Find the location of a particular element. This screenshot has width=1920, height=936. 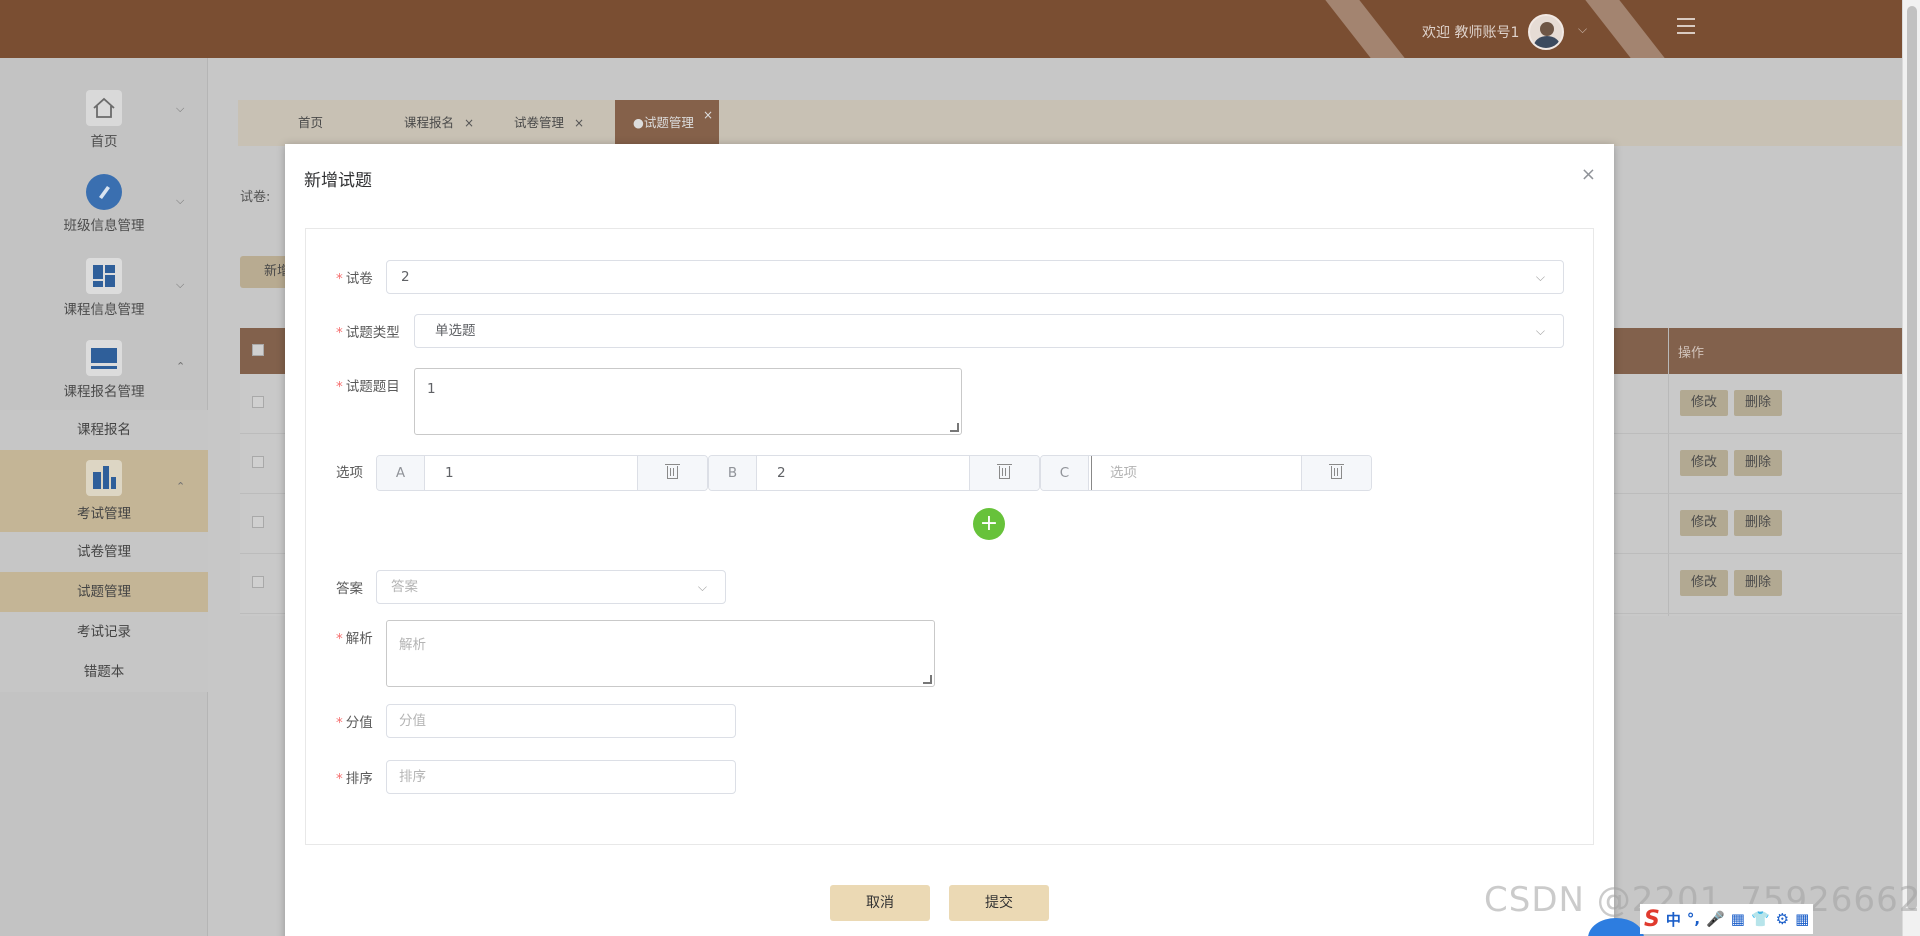

grid-icon: ▦ is located at coordinates (1802, 919).